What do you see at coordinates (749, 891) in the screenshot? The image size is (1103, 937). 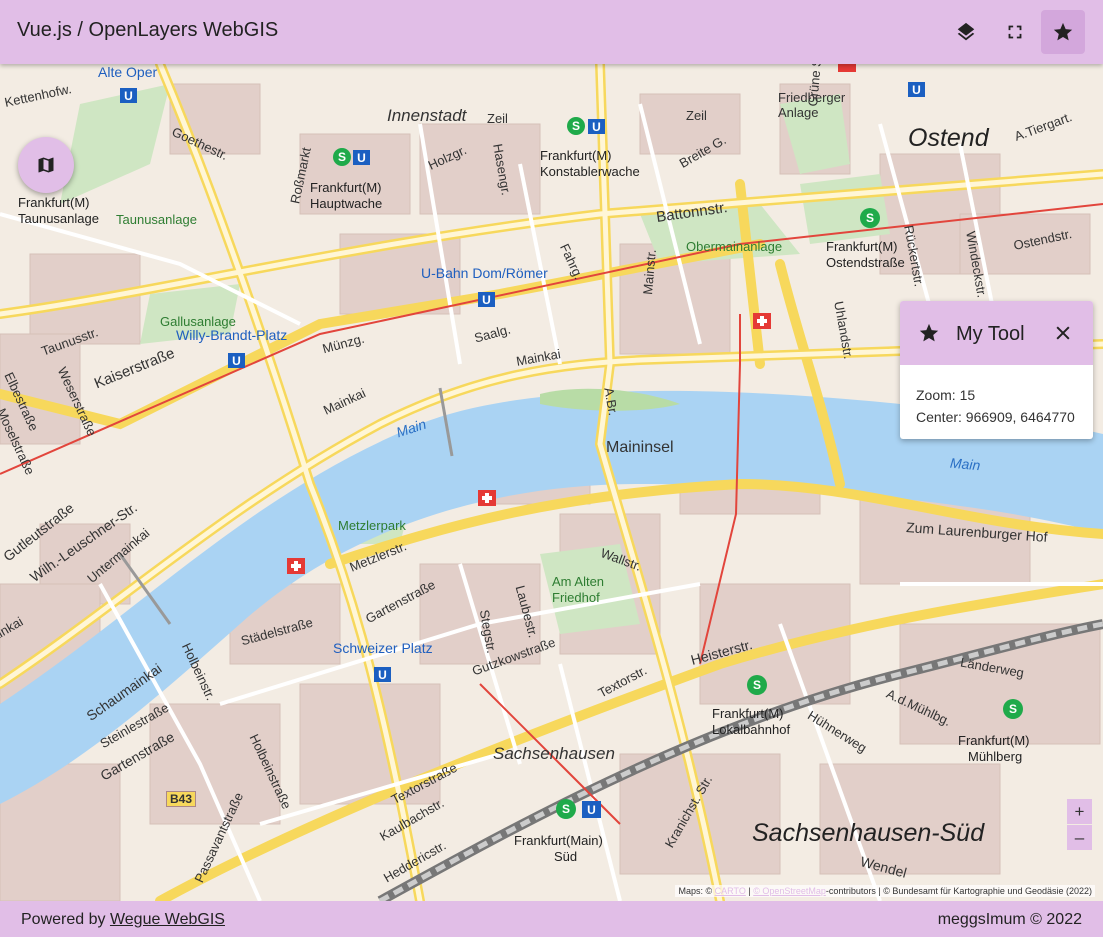 I see `attribution-sep: |` at bounding box center [749, 891].